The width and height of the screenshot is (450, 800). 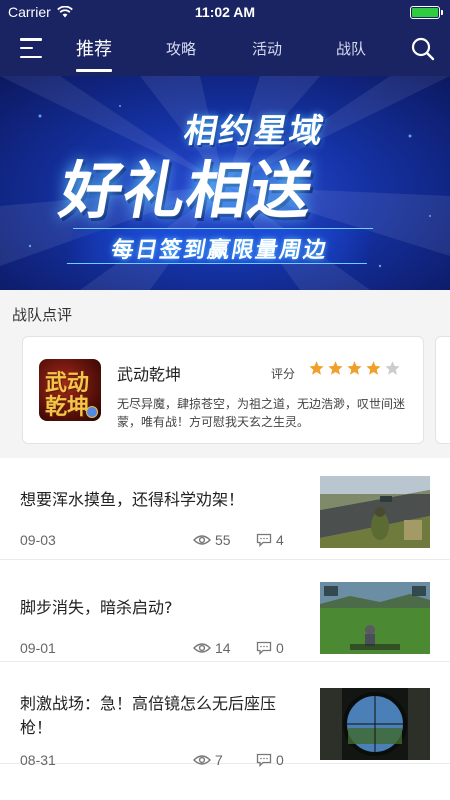 I want to click on view-count: 14, so click(x=212, y=648).